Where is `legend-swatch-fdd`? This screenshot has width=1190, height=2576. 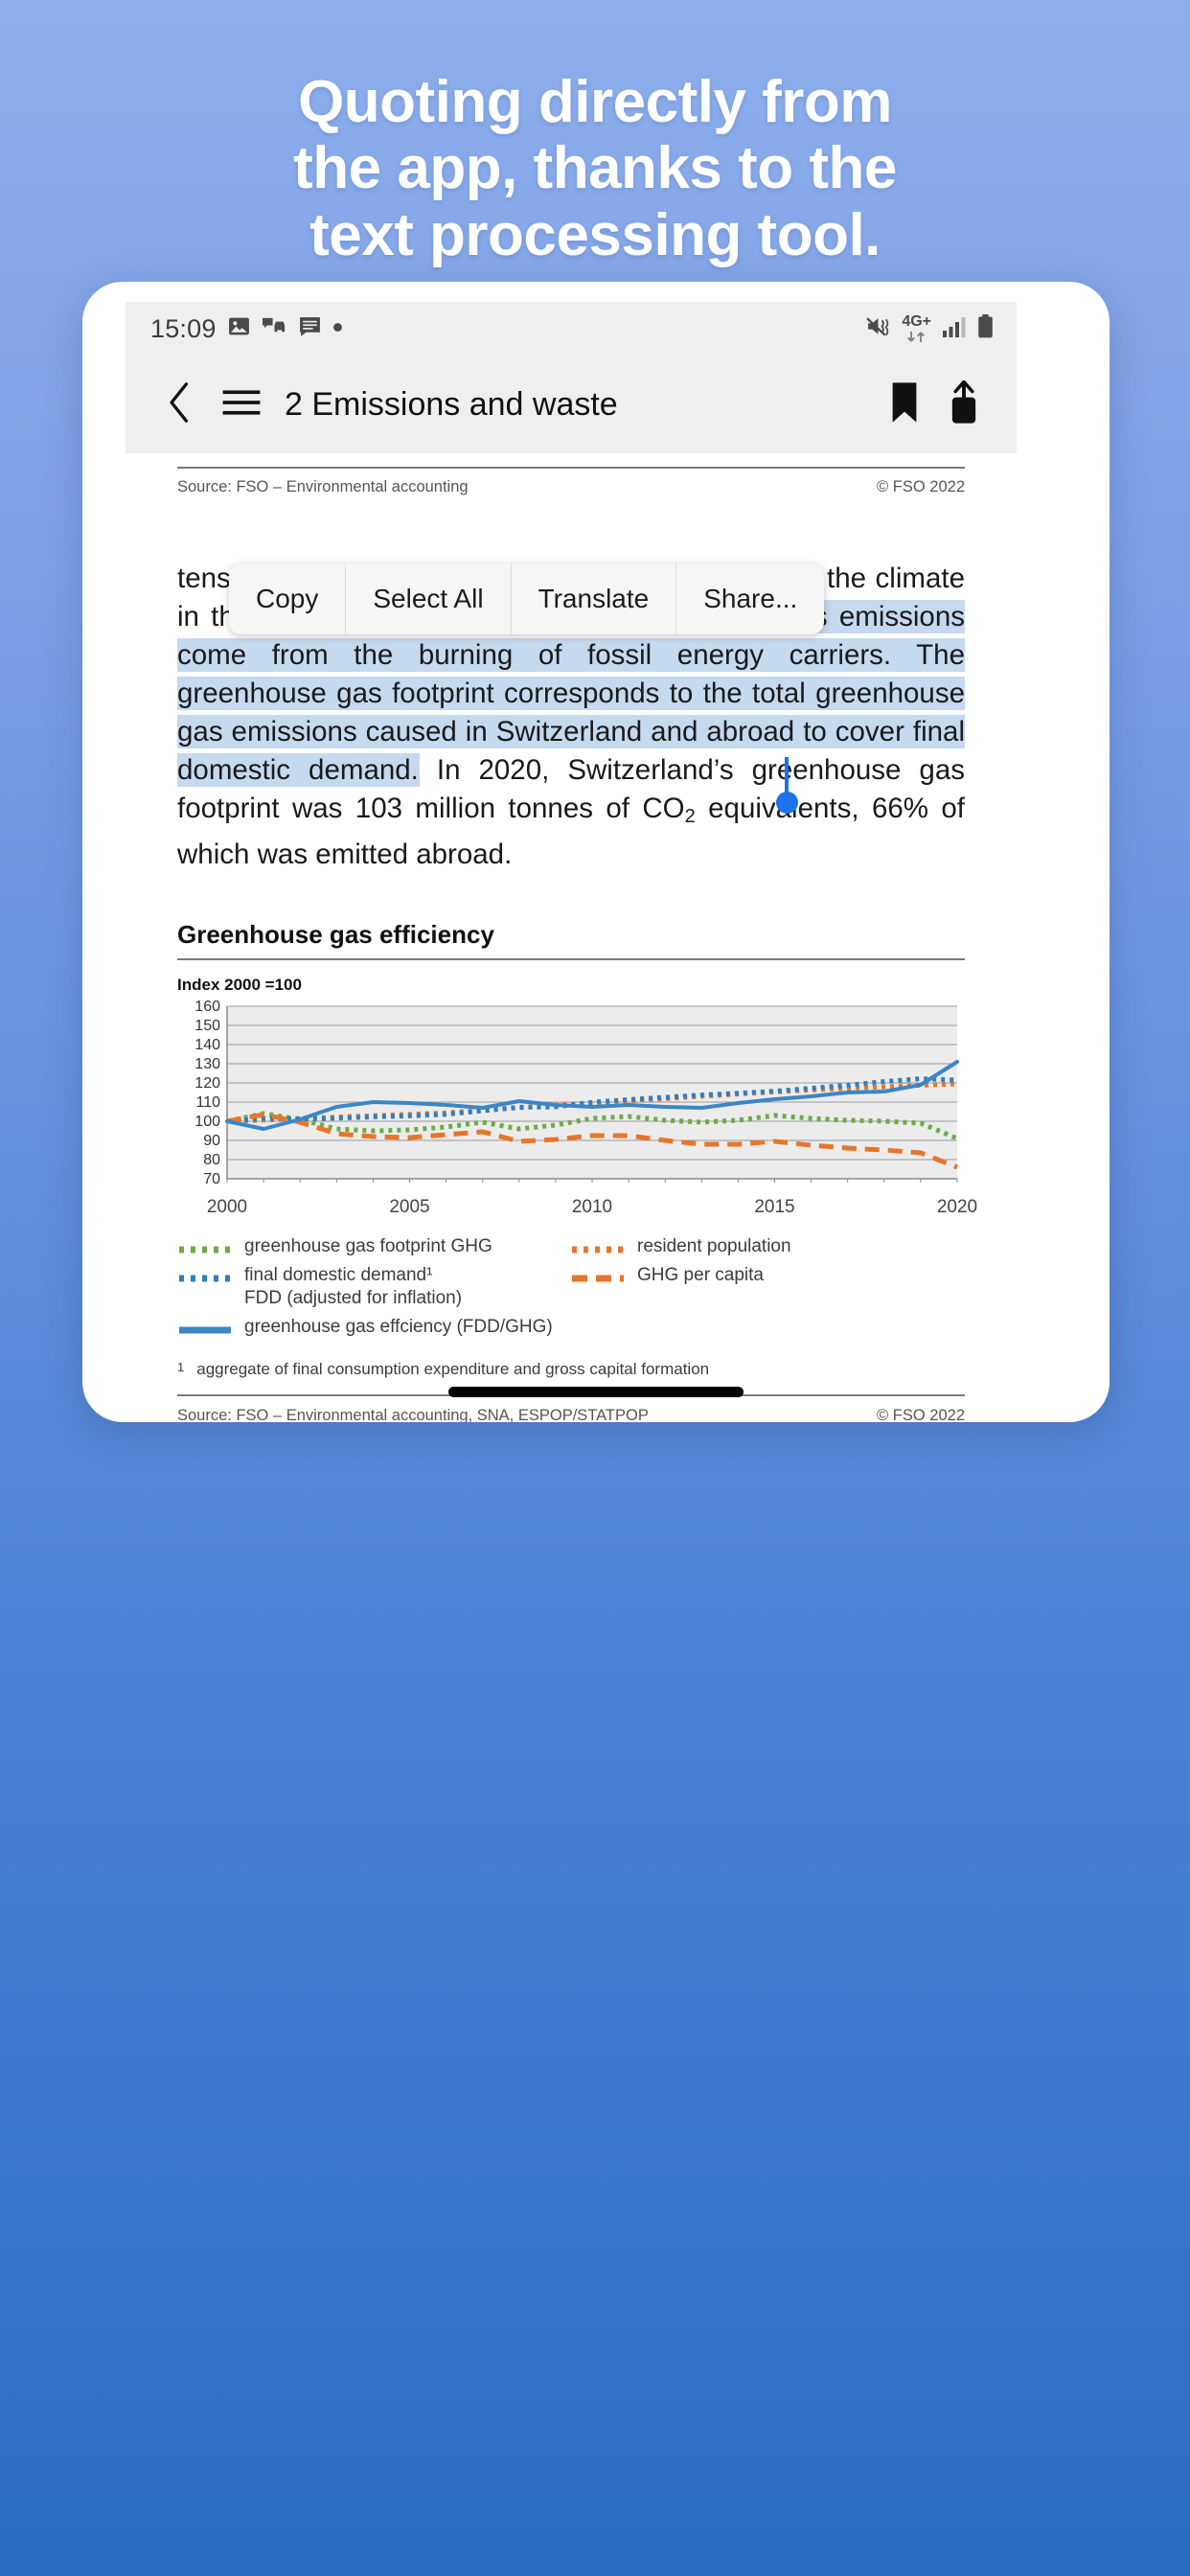 legend-swatch-fdd is located at coordinates (205, 1278).